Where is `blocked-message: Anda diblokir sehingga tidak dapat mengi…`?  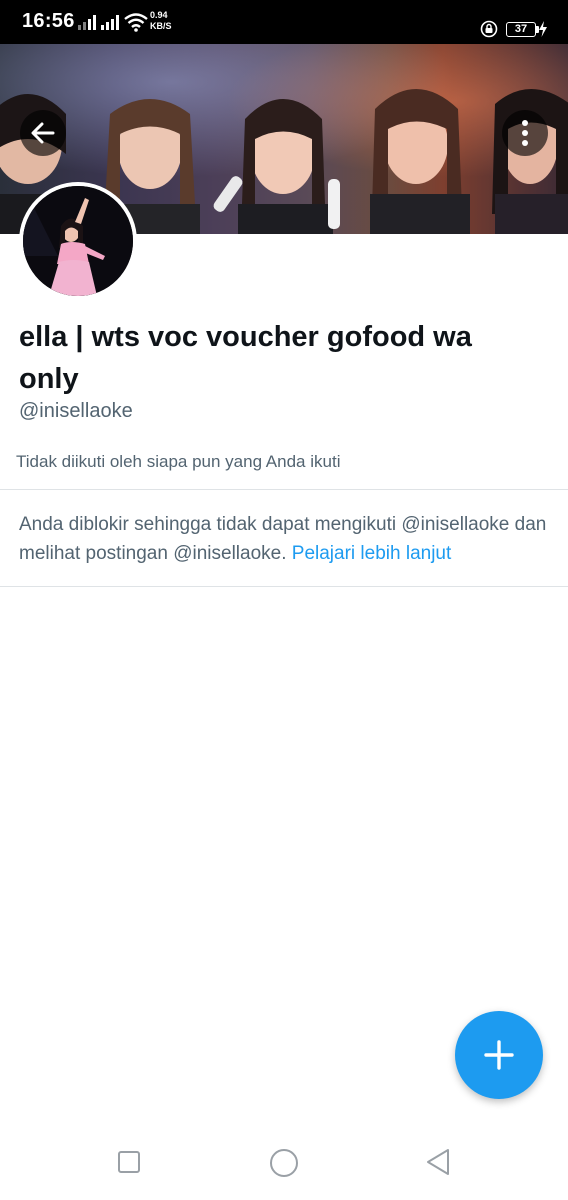 blocked-message: Anda diblokir sehingga tidak dapat mengi… is located at coordinates (283, 539).